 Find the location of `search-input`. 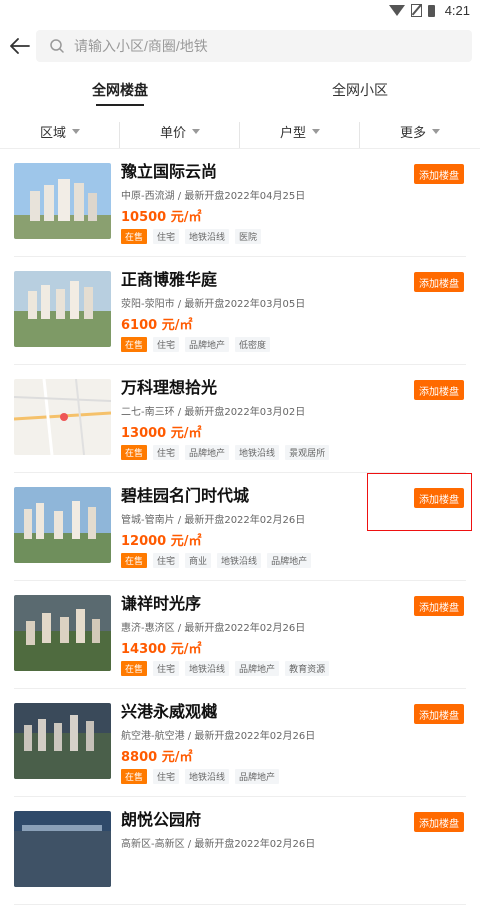

search-input is located at coordinates (254, 46).